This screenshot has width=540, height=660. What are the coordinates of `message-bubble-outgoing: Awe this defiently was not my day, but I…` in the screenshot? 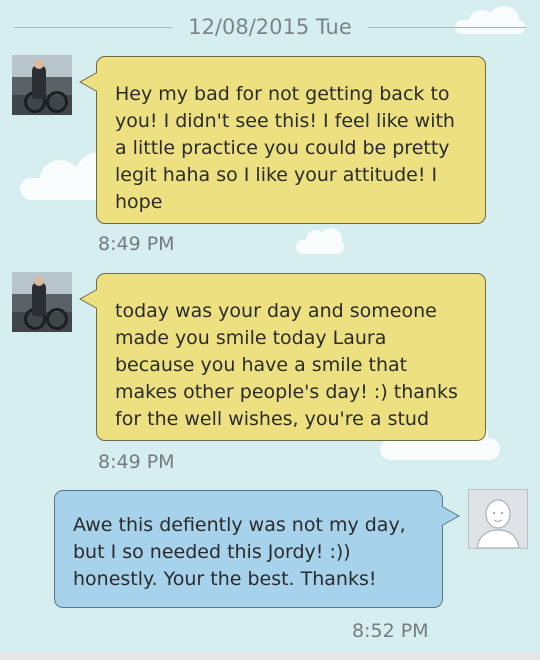 It's located at (257, 549).